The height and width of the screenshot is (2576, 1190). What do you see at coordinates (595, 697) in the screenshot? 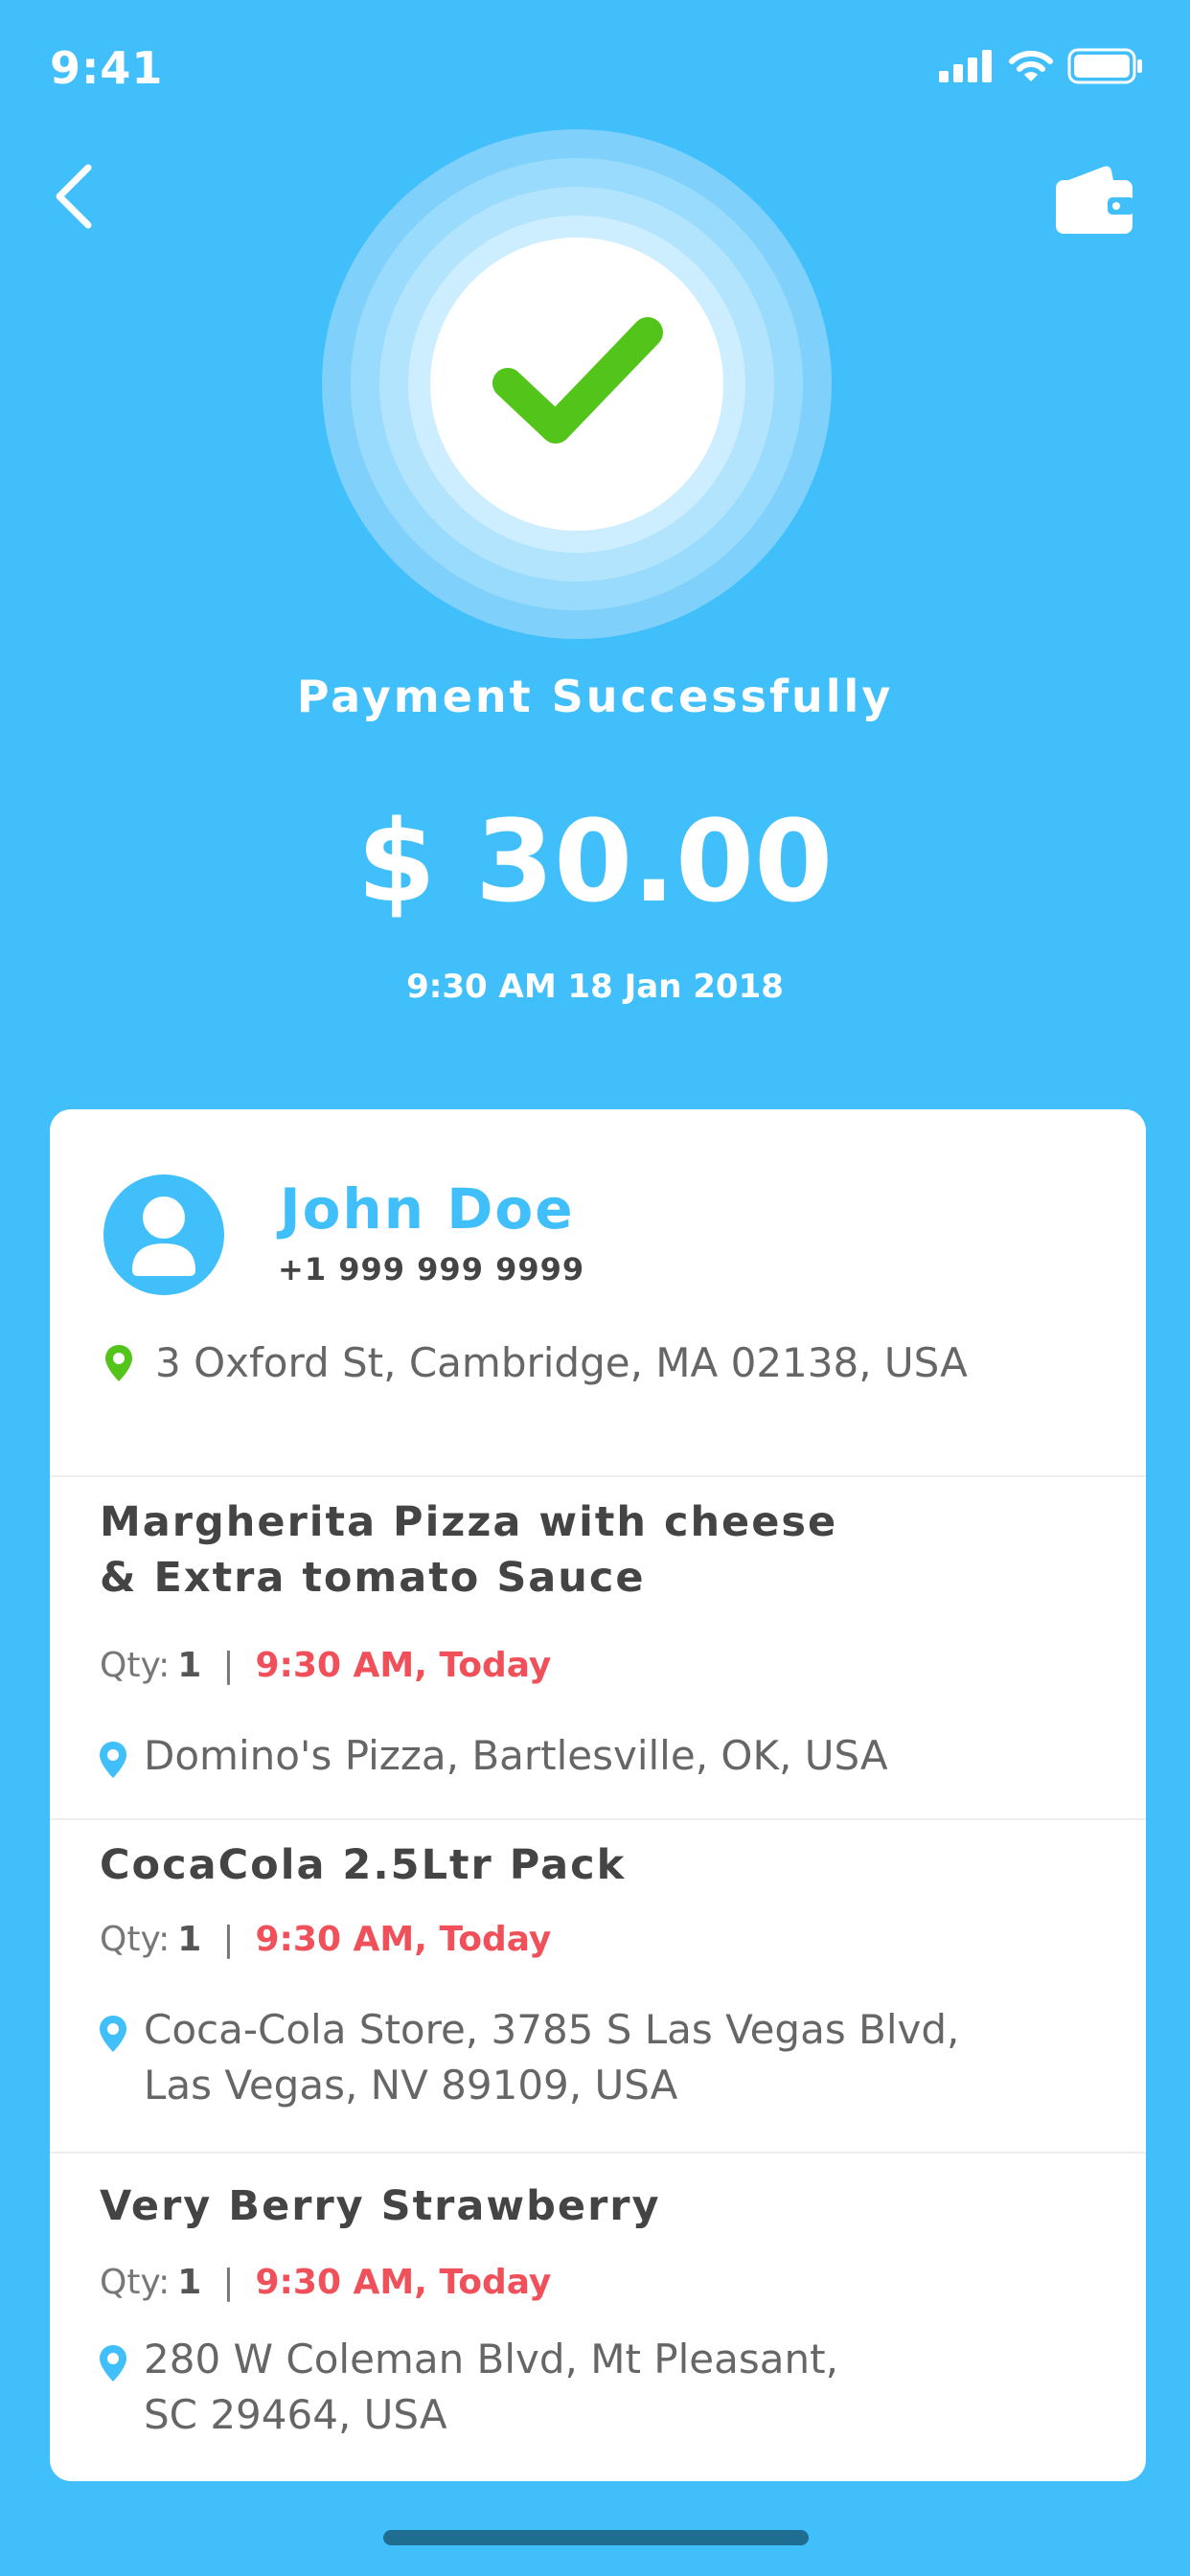
I see `payment-status-title: Payment Successfully` at bounding box center [595, 697].